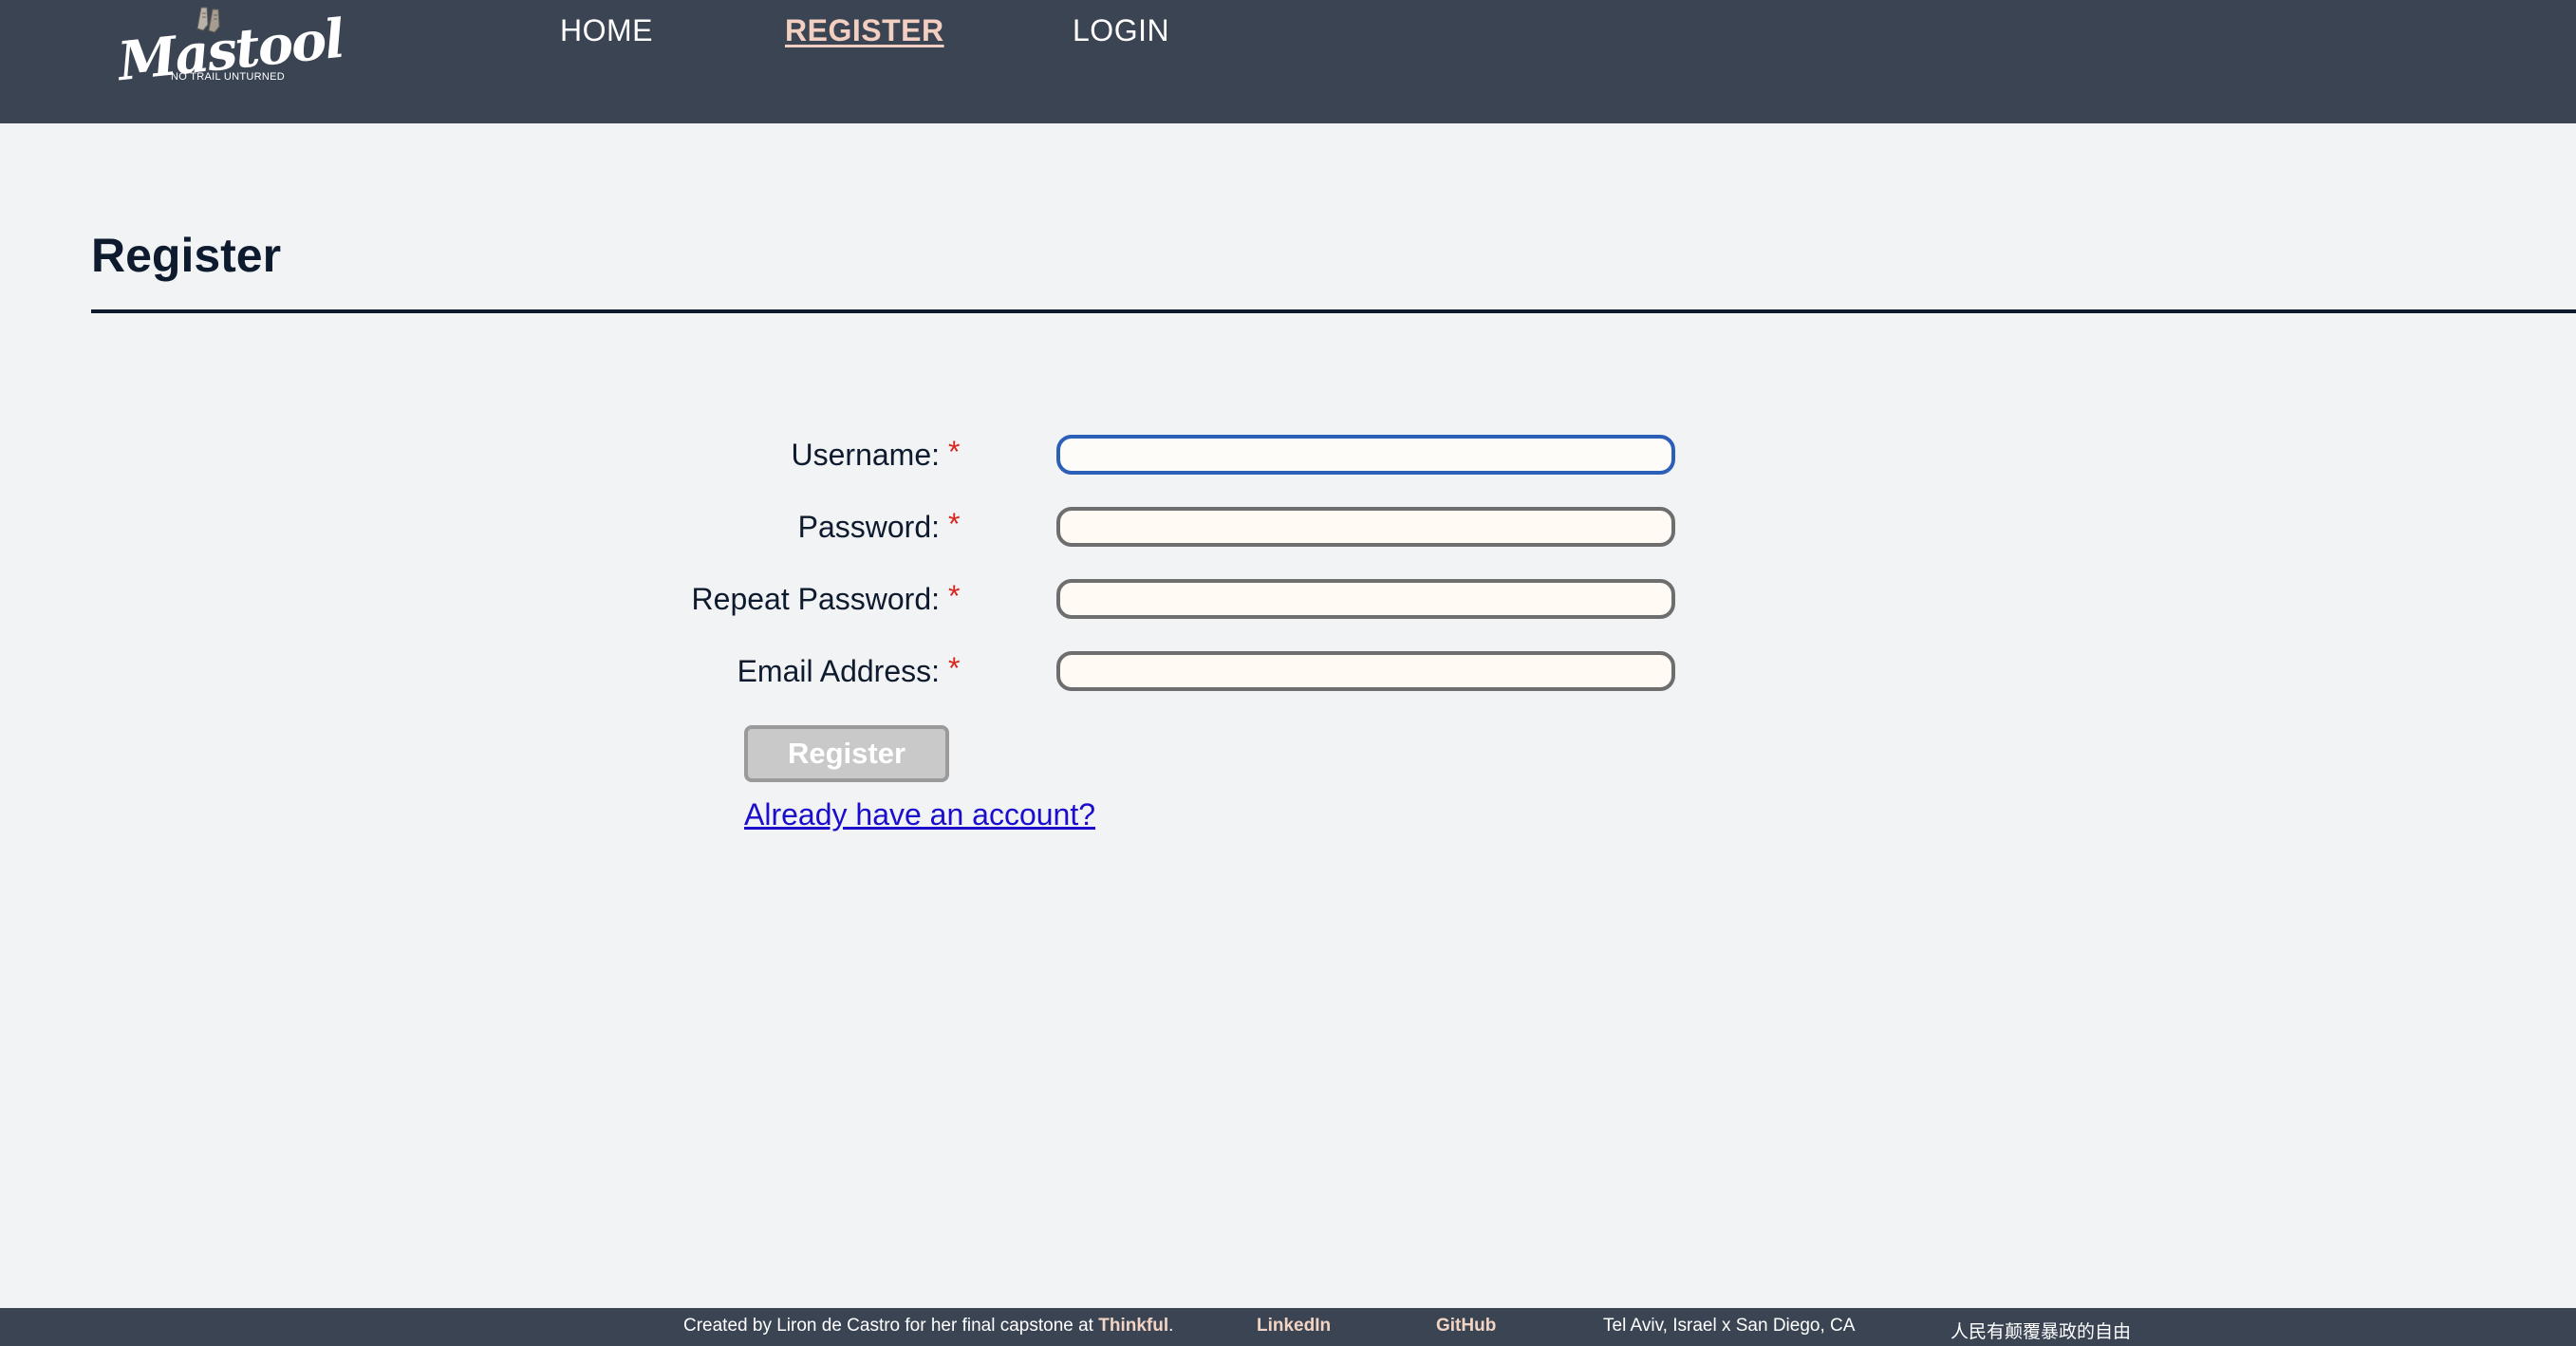  Describe the element at coordinates (1121, 30) in the screenshot. I see `nav-login: LOGIN` at that location.